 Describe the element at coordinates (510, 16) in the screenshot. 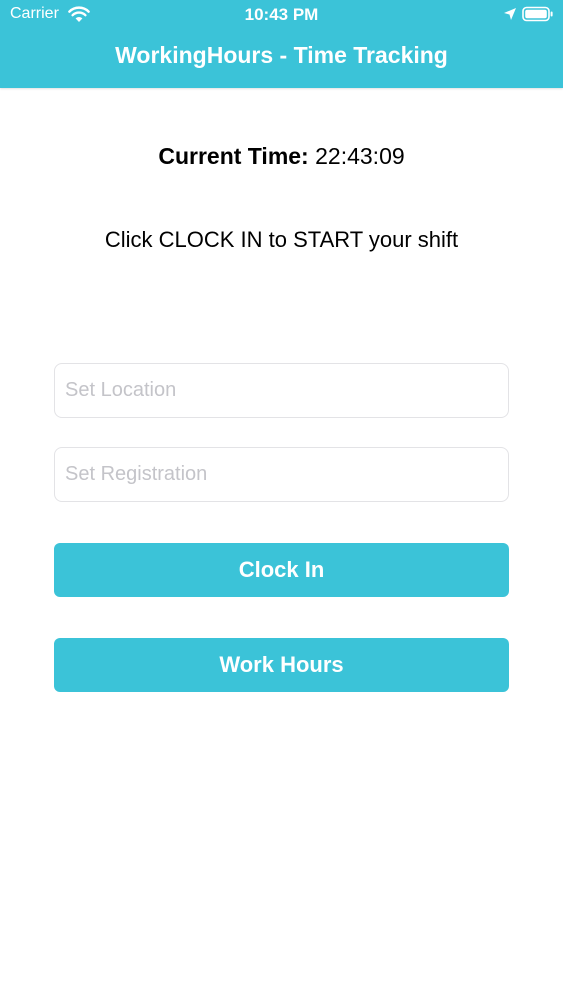

I see `location-arrow-icon` at that location.